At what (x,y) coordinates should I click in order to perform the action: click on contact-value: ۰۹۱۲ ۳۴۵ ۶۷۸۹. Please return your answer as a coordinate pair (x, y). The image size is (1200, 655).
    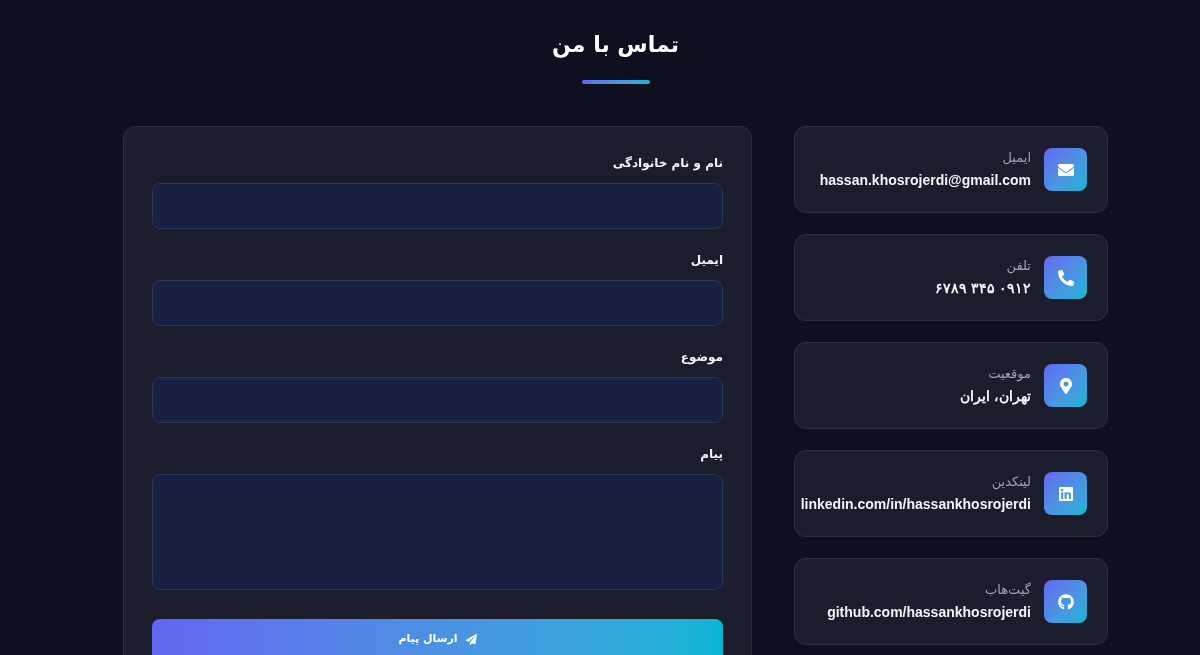
    Looking at the image, I should click on (983, 288).